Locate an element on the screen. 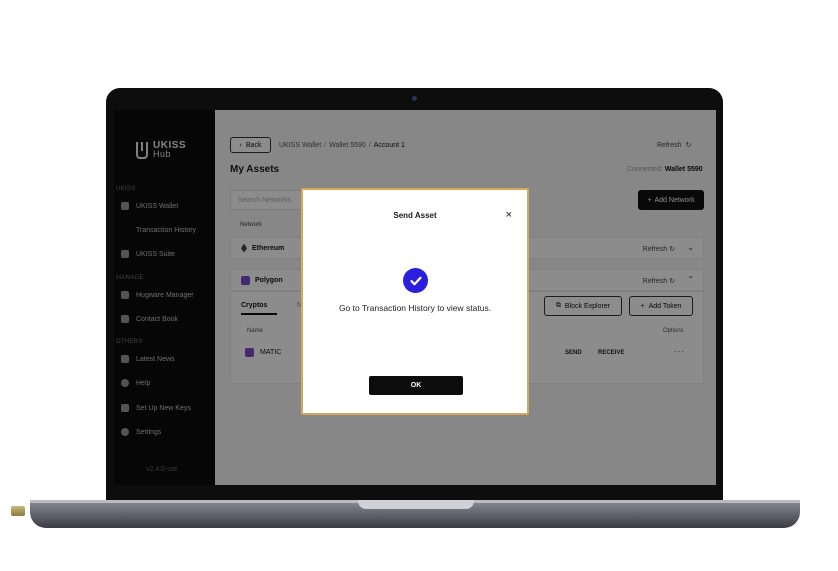  close-icon: × is located at coordinates (509, 215).